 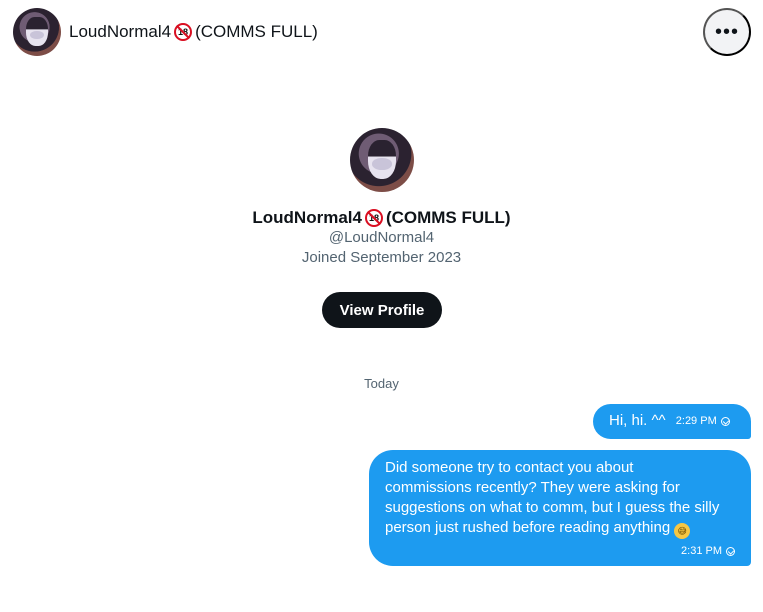 What do you see at coordinates (183, 32) in the screenshot?
I see `adult-badge-icon: 18` at bounding box center [183, 32].